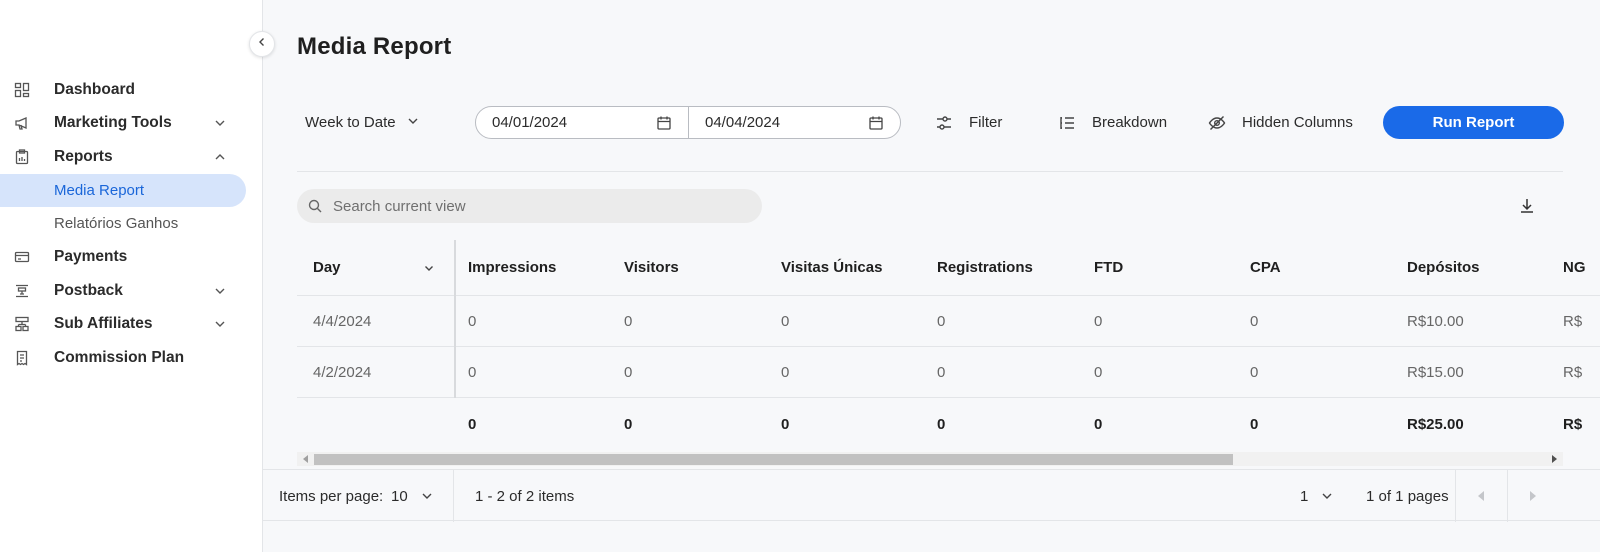  Describe the element at coordinates (1067, 123) in the screenshot. I see `list-tree-icon` at that location.